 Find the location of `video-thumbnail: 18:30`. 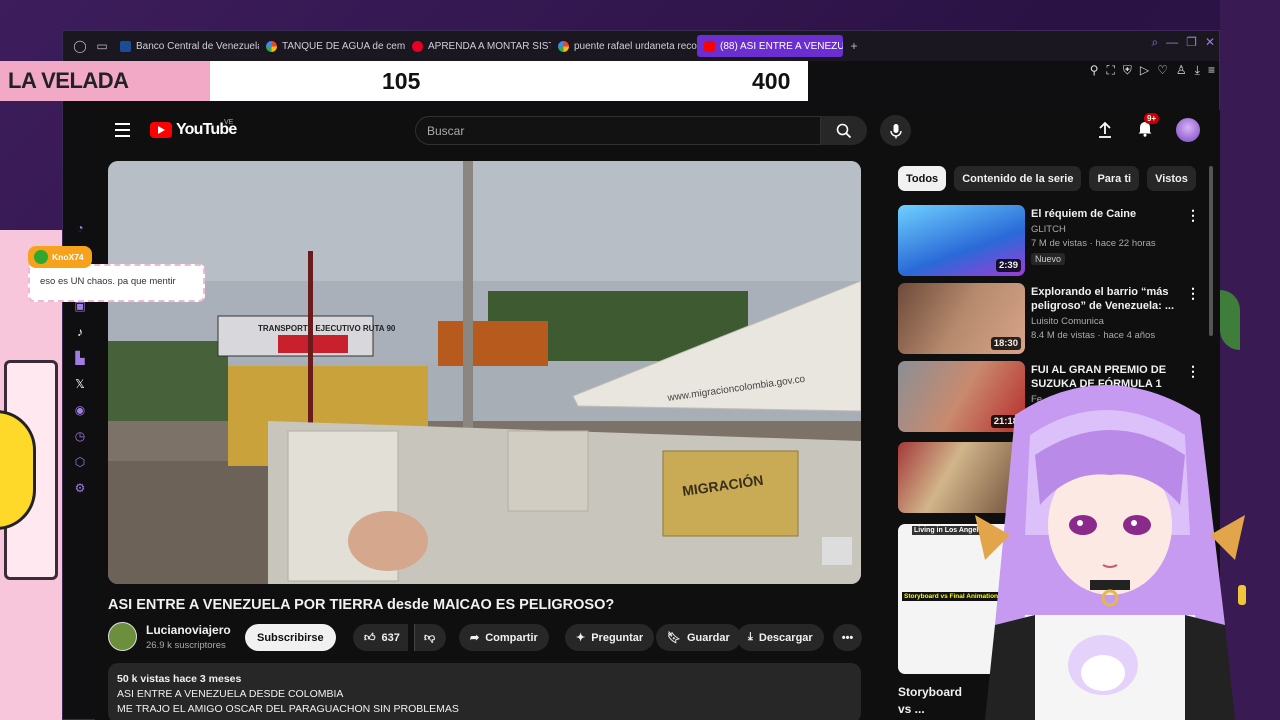

video-thumbnail: 18:30 is located at coordinates (961, 318).